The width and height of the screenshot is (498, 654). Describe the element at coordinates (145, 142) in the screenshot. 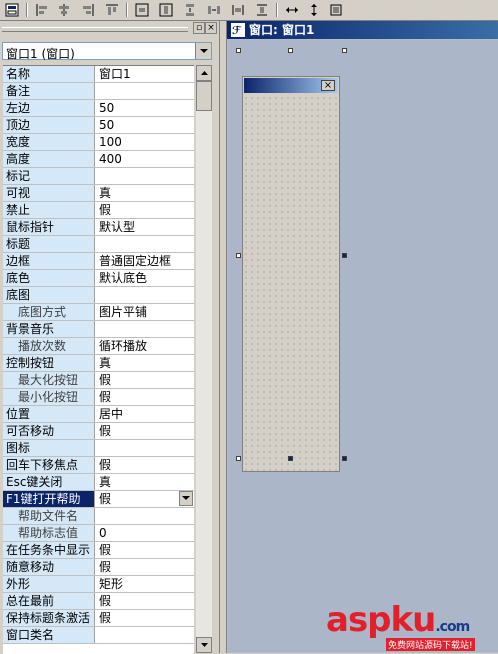

I see `property-value: 100` at that location.